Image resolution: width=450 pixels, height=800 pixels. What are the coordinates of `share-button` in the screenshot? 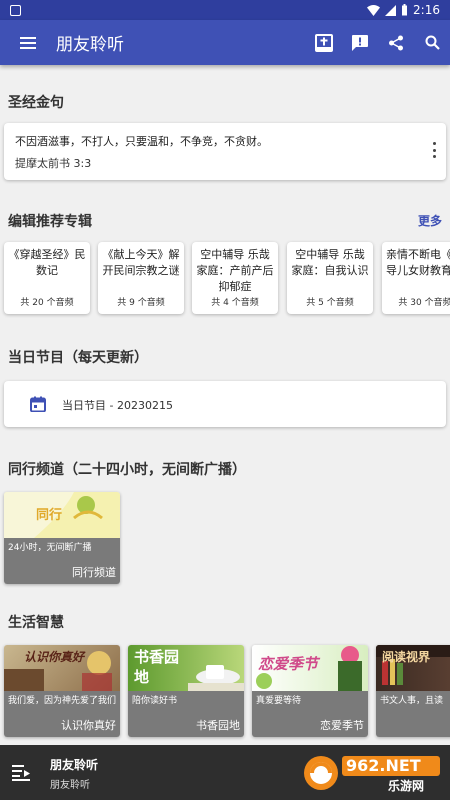 It's located at (396, 42).